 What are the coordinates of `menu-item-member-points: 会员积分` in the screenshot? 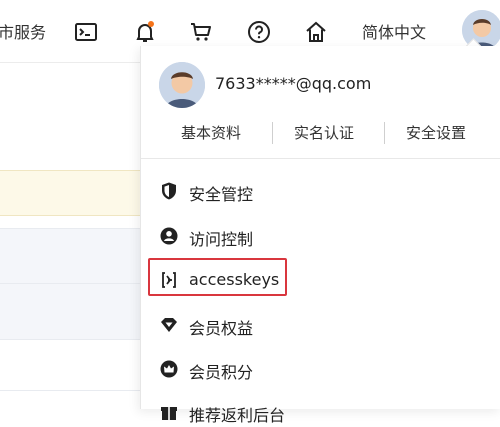 It's located at (319, 369).